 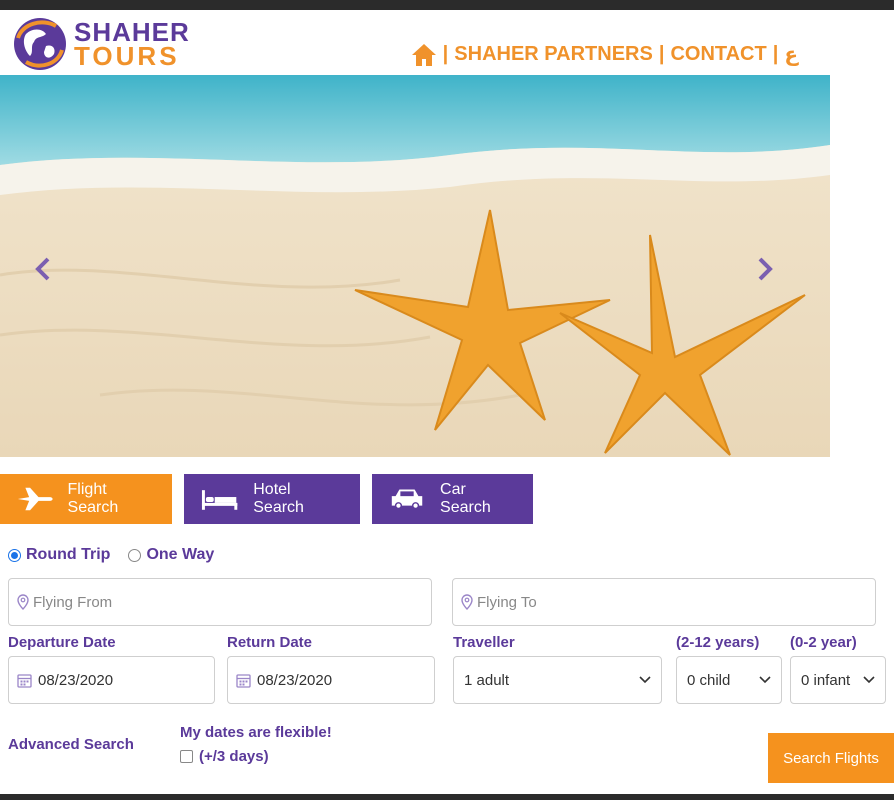 What do you see at coordinates (180, 554) in the screenshot?
I see `one-way-label: One Way` at bounding box center [180, 554].